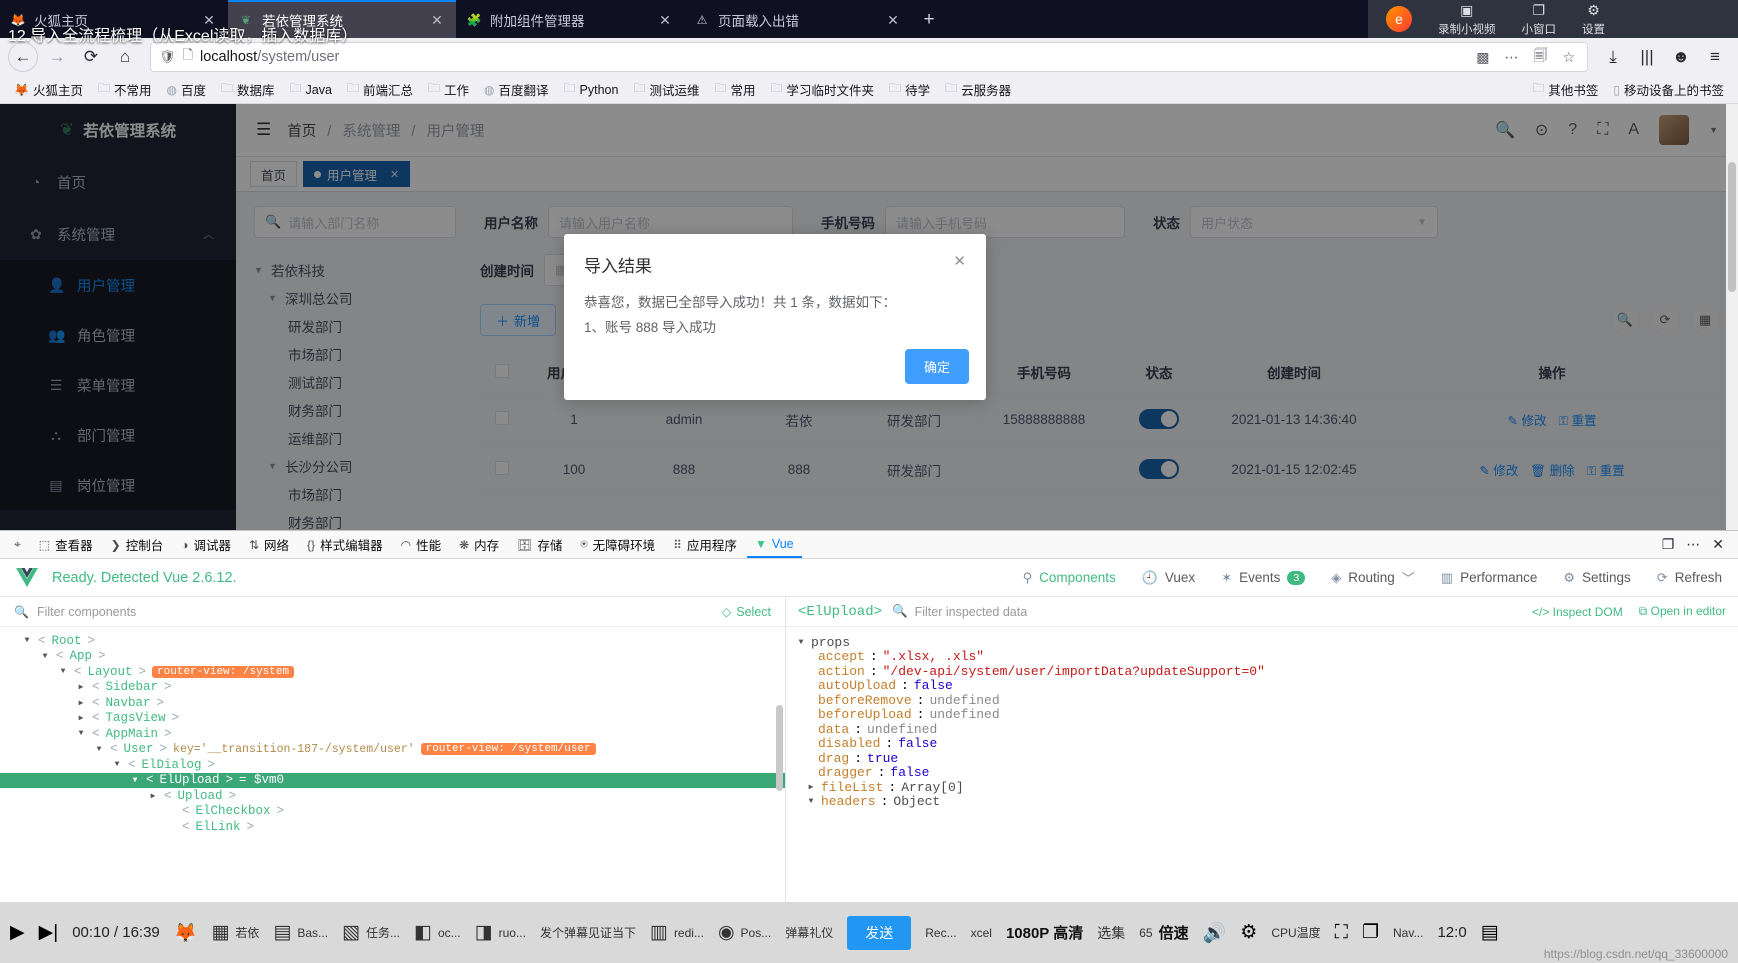 This screenshot has height=963, width=1738. I want to click on devtools-tab-storage: 🗄 存储, so click(539, 545).